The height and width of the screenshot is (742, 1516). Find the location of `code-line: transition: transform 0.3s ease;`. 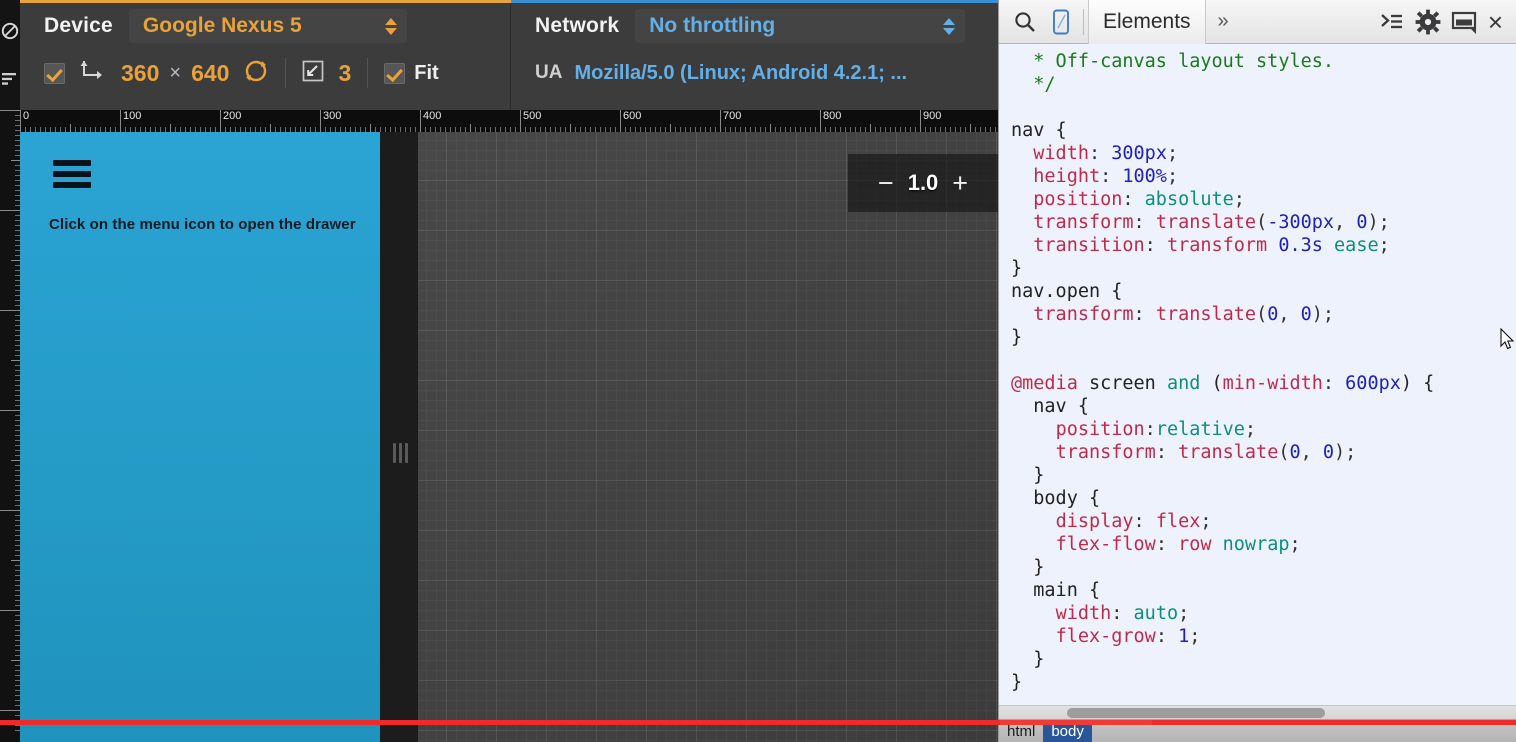

code-line: transition: transform 0.3s ease; is located at coordinates (1211, 245).